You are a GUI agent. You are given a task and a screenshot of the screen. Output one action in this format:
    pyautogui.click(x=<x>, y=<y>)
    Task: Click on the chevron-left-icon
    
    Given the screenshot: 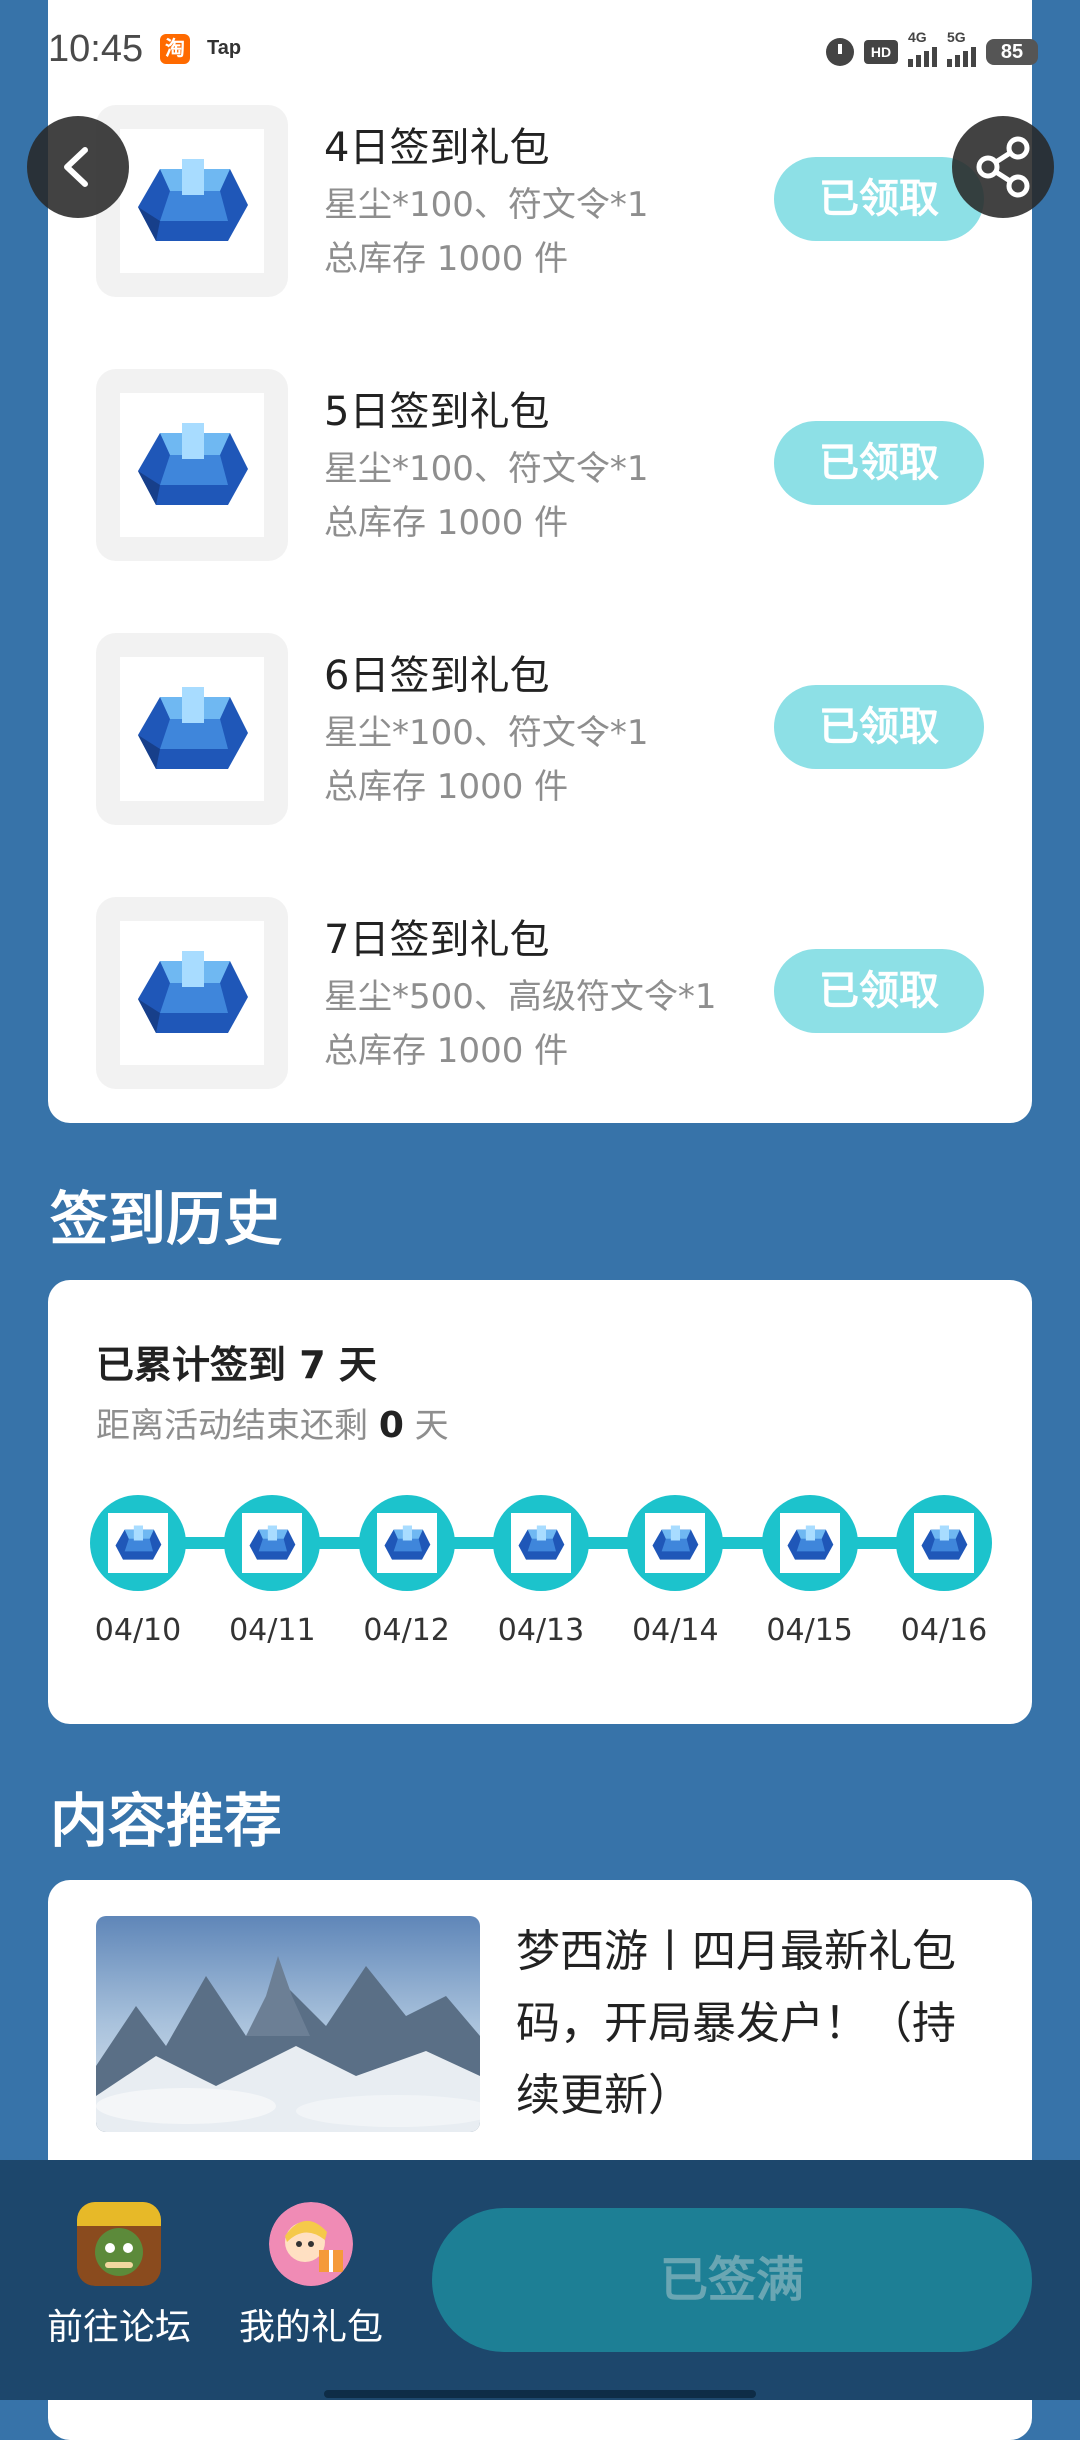 What is the action you would take?
    pyautogui.click(x=76, y=167)
    